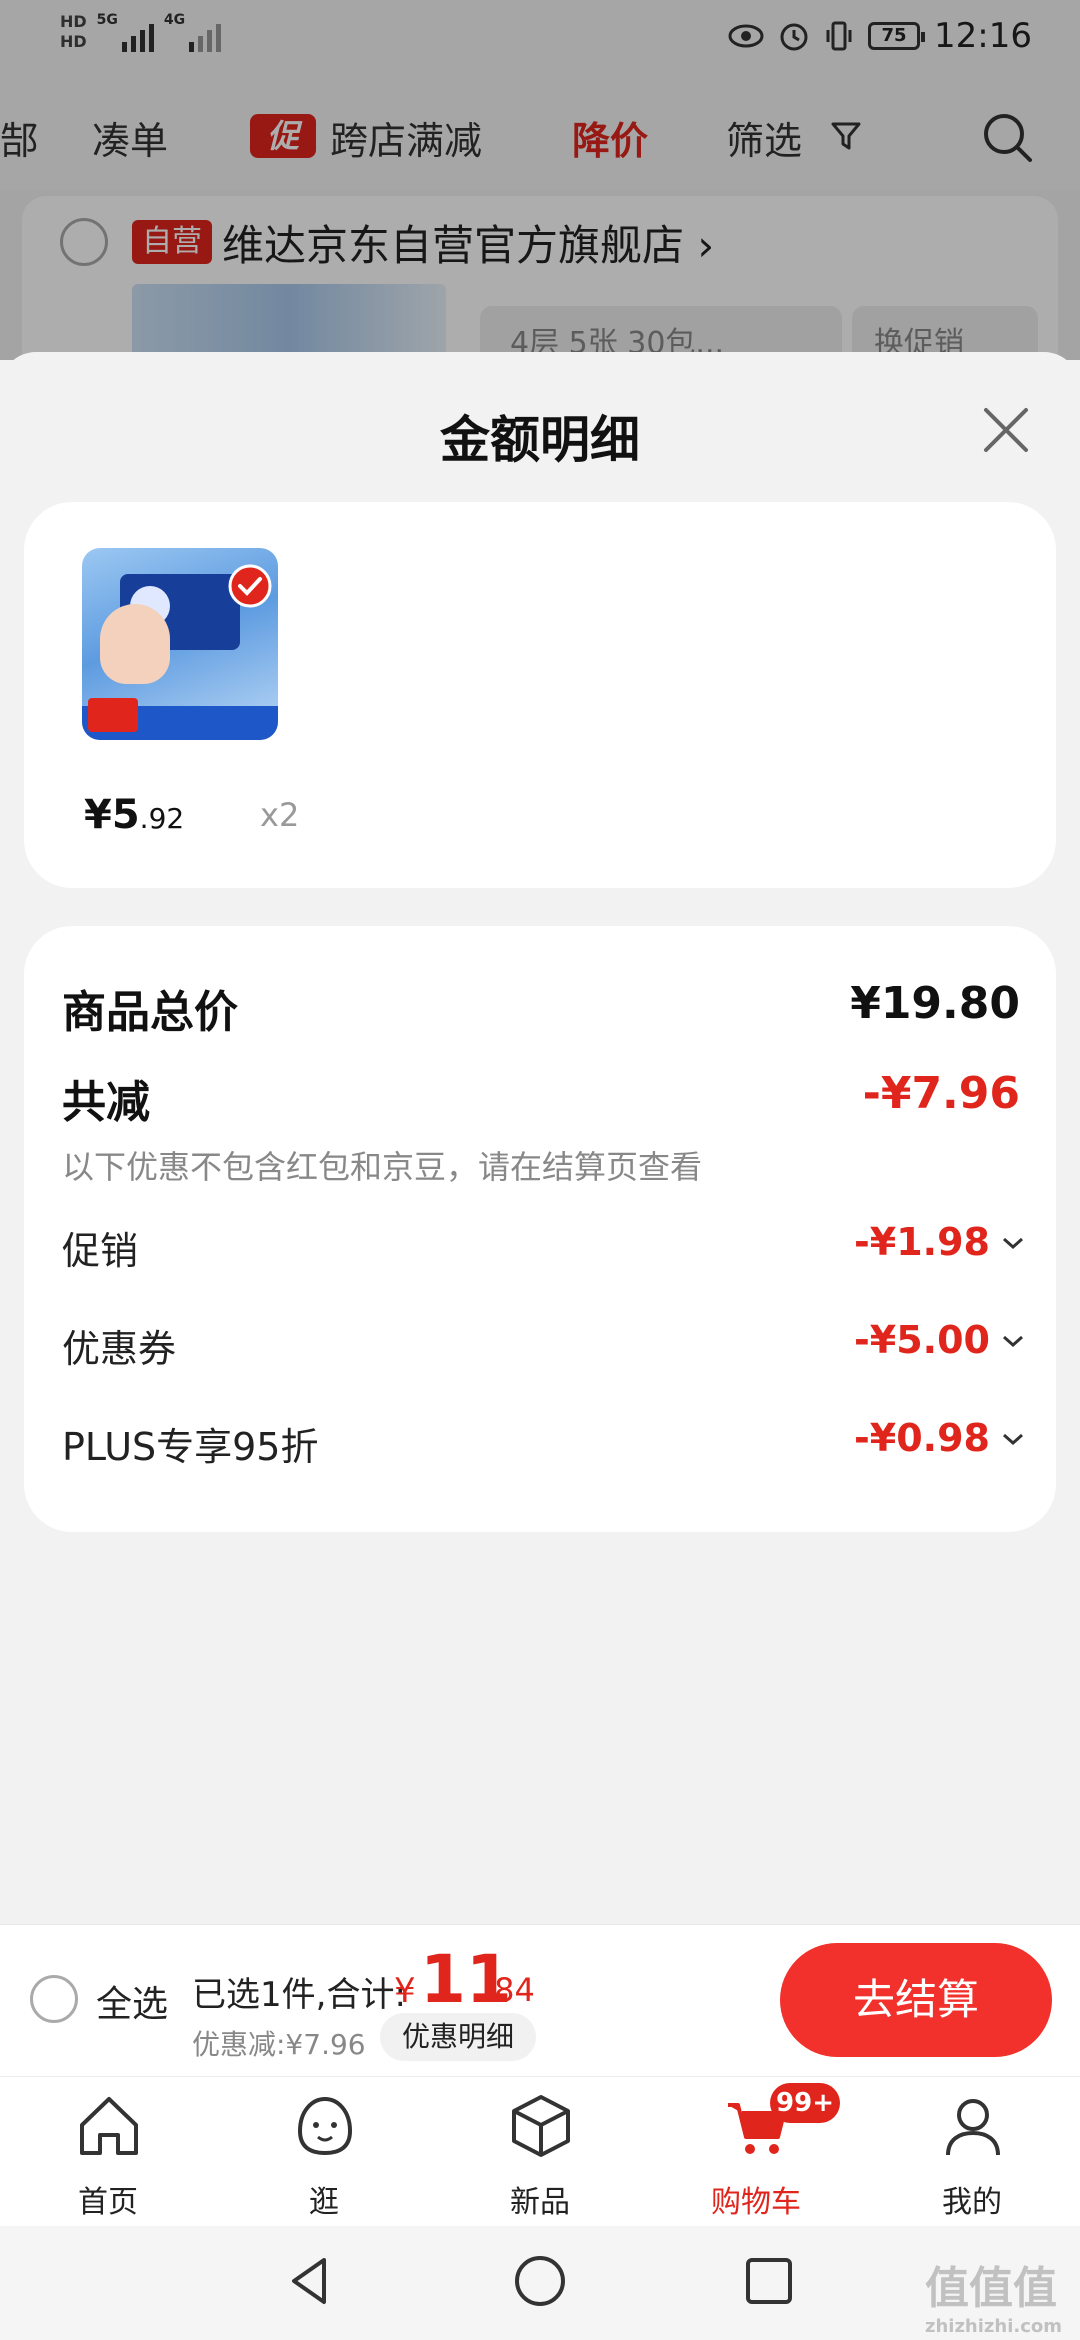  What do you see at coordinates (941, 1093) in the screenshot?
I see `total-reduction-value: -¥7.96` at bounding box center [941, 1093].